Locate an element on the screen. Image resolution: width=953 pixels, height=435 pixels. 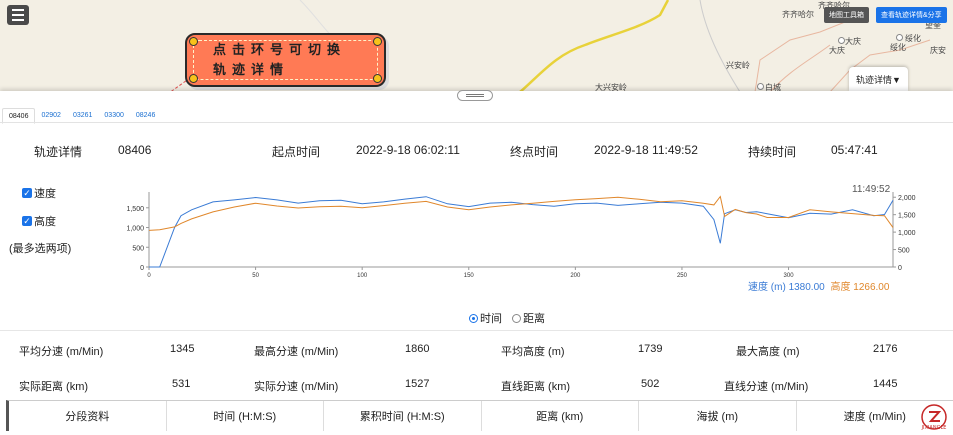
start-time-value: 2022-9-18 06:02:11 is located at coordinates (408, 150).